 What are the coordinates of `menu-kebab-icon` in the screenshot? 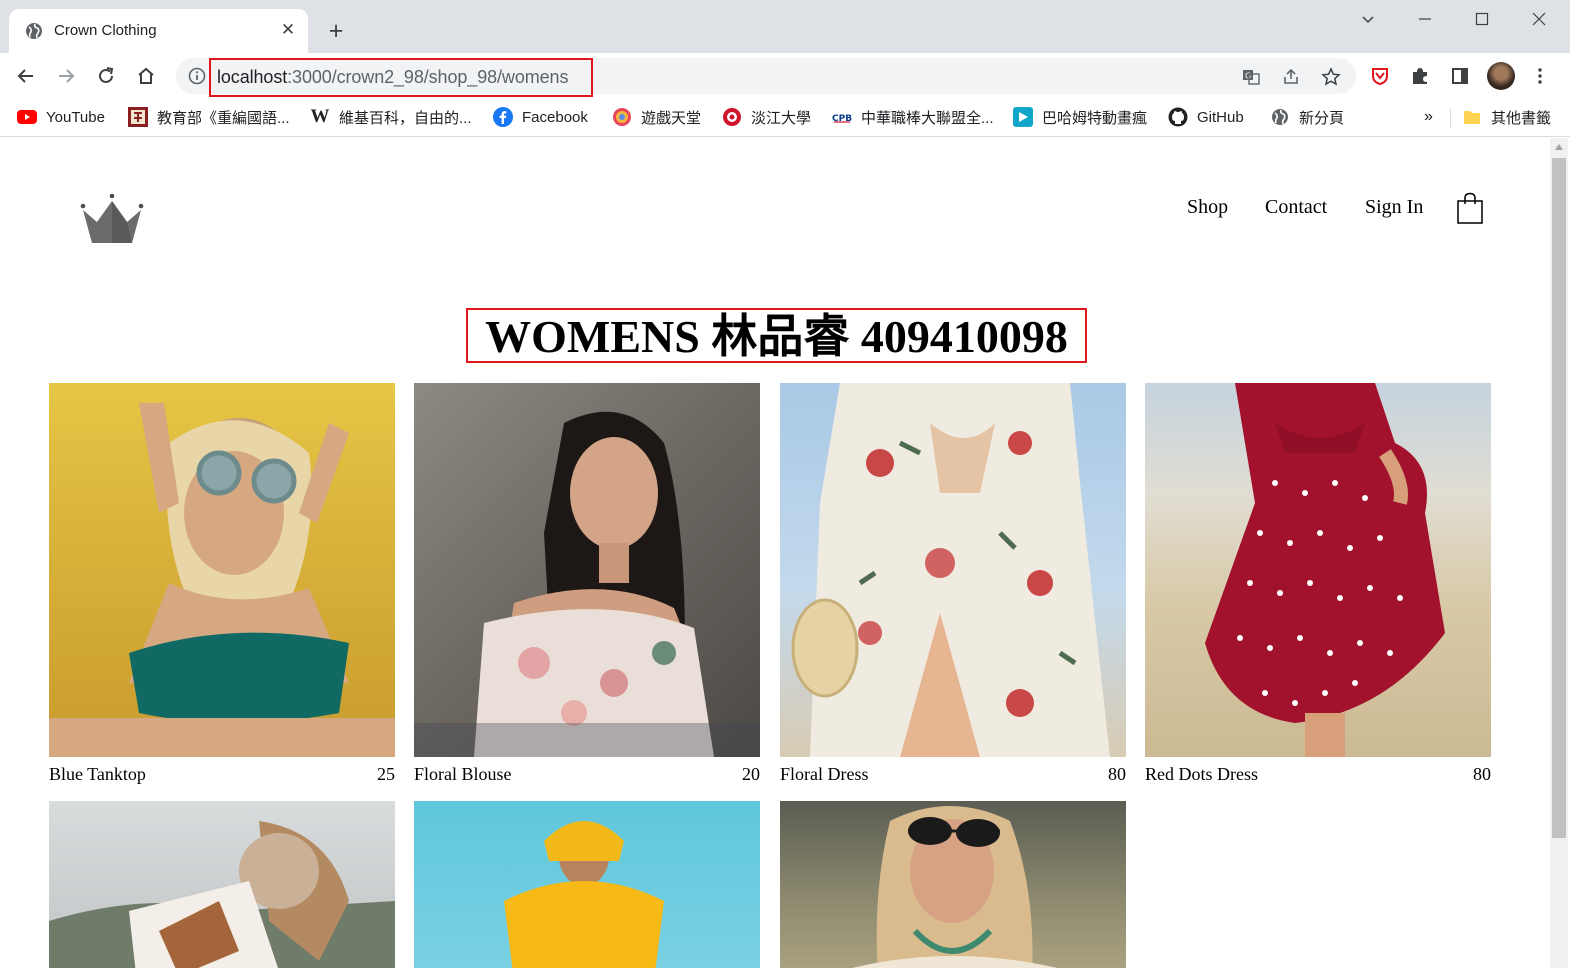 It's located at (1540, 76).